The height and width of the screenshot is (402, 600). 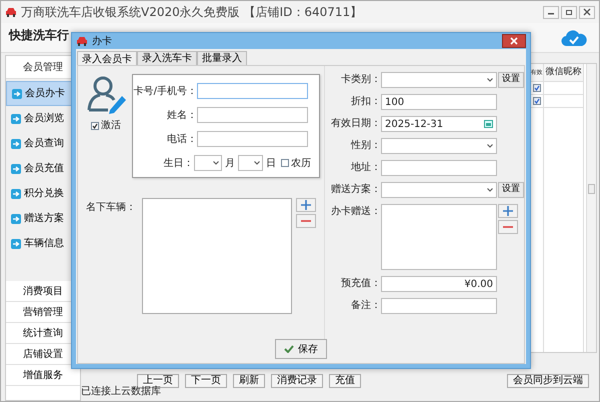 I want to click on field-label: 卡号/手机号：, so click(x=165, y=91).